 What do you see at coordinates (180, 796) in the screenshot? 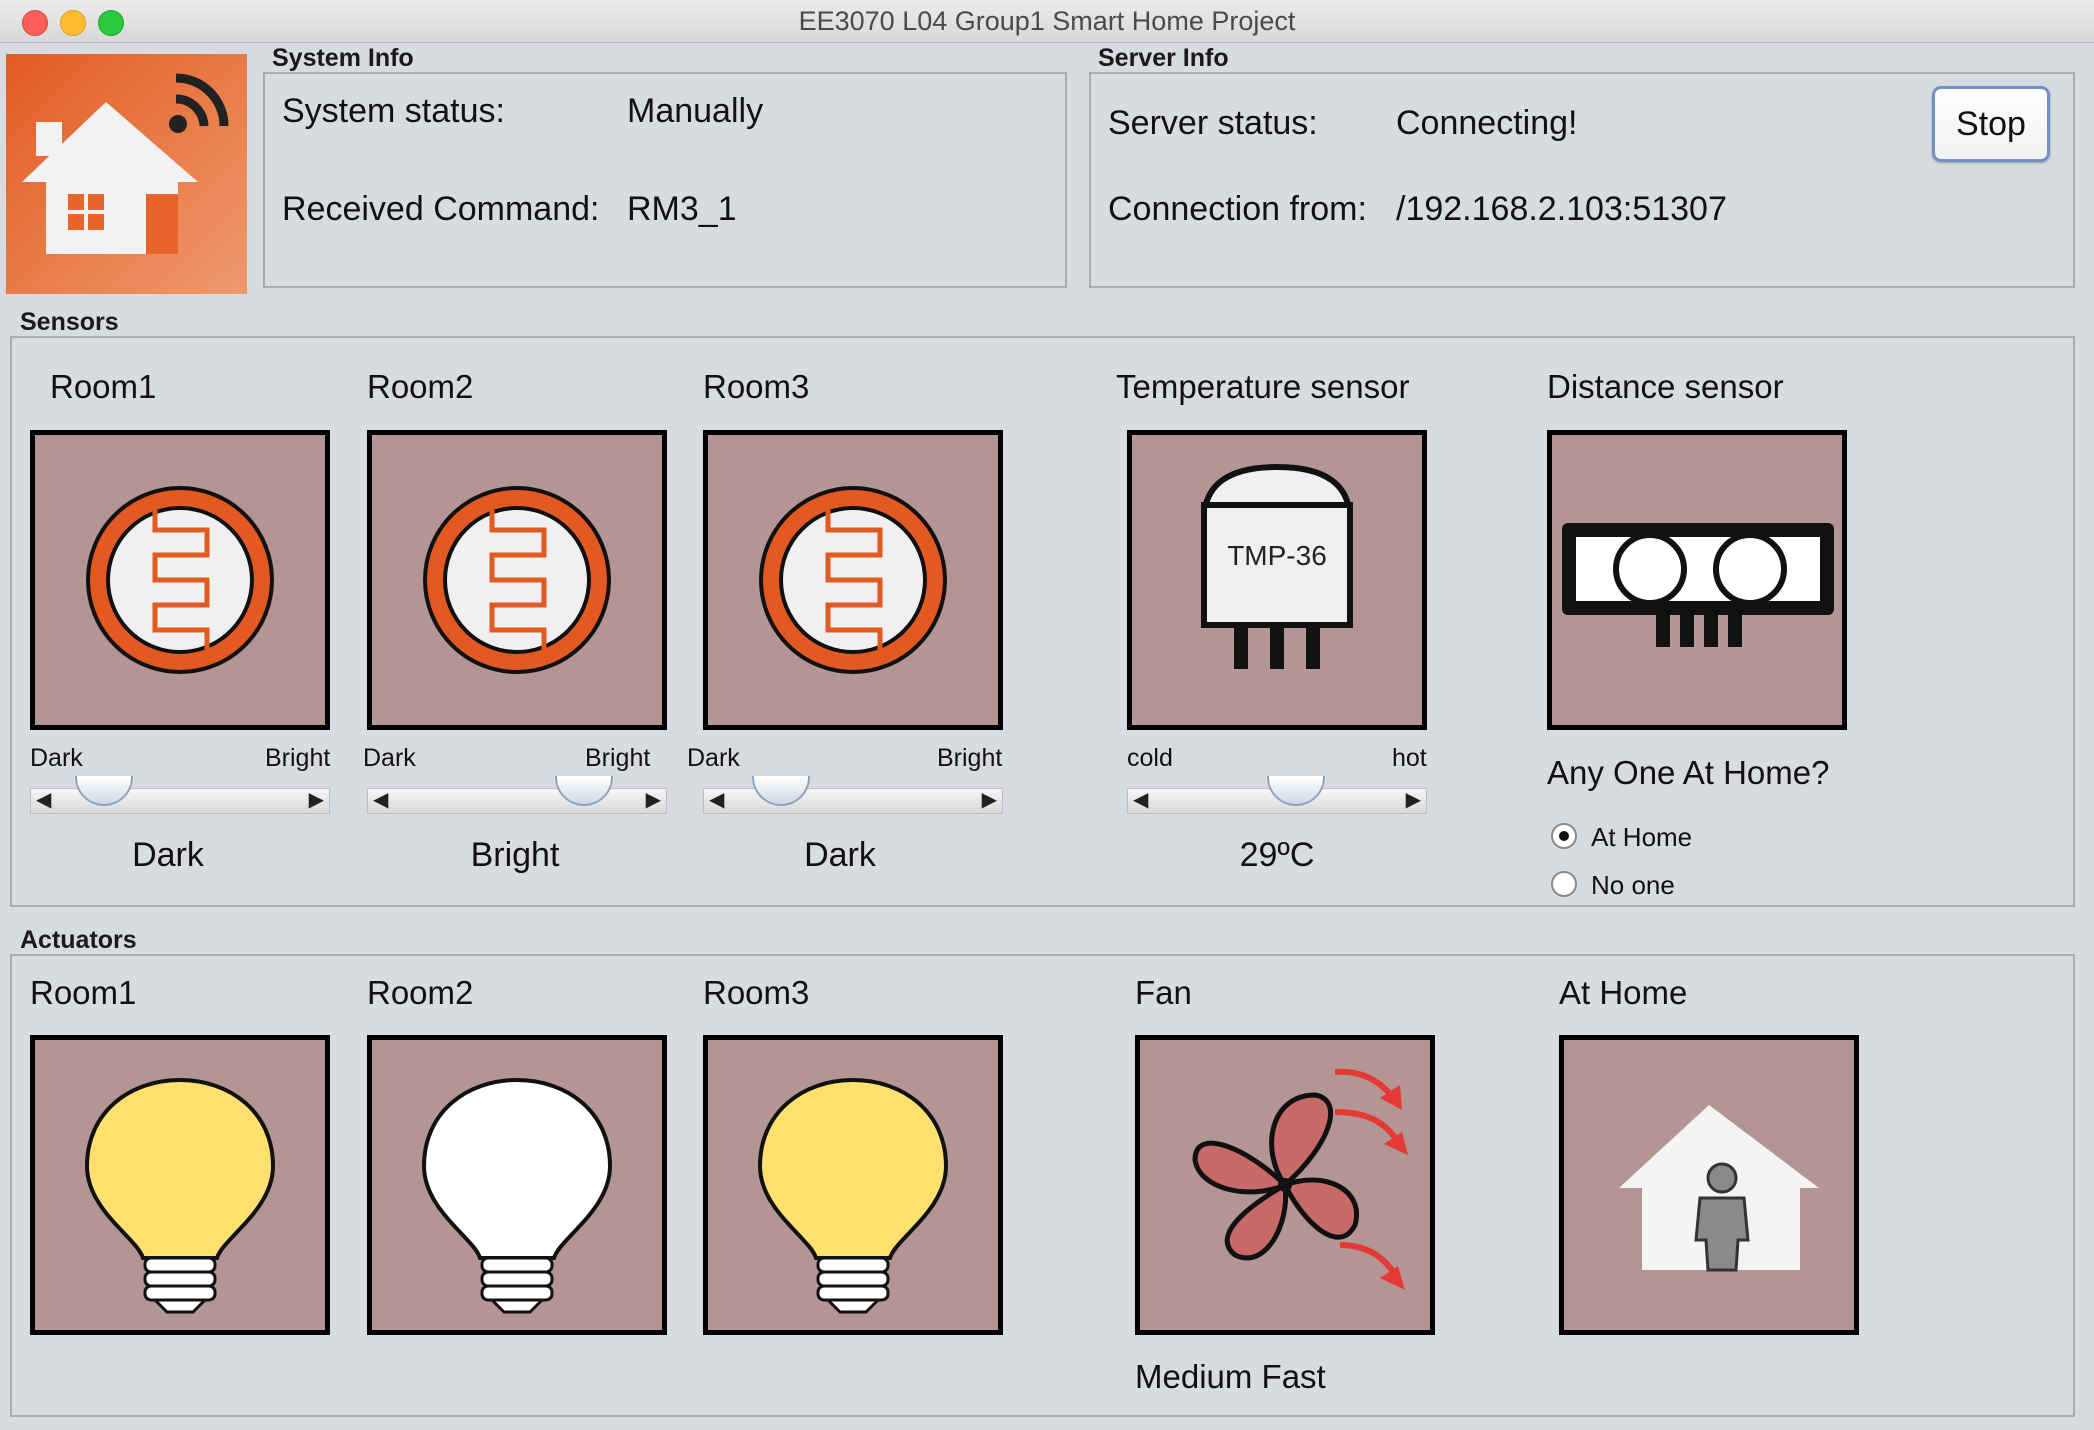
I see `room1-light-slider: ◀ ▶` at bounding box center [180, 796].